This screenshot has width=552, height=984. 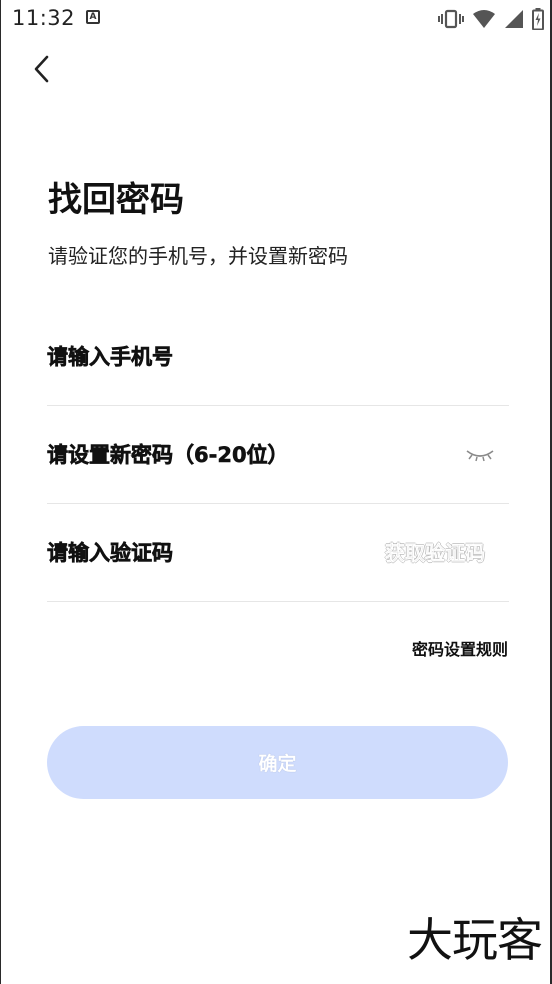 I want to click on new-password-input, so click(x=212, y=454).